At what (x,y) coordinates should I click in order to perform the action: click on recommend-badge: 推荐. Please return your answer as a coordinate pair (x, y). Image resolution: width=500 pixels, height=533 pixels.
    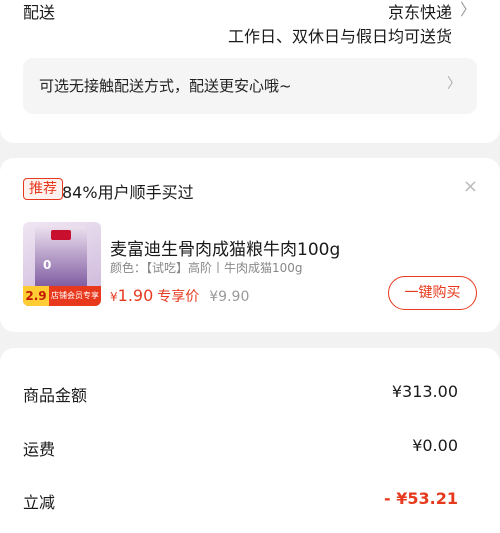
    Looking at the image, I should click on (43, 189).